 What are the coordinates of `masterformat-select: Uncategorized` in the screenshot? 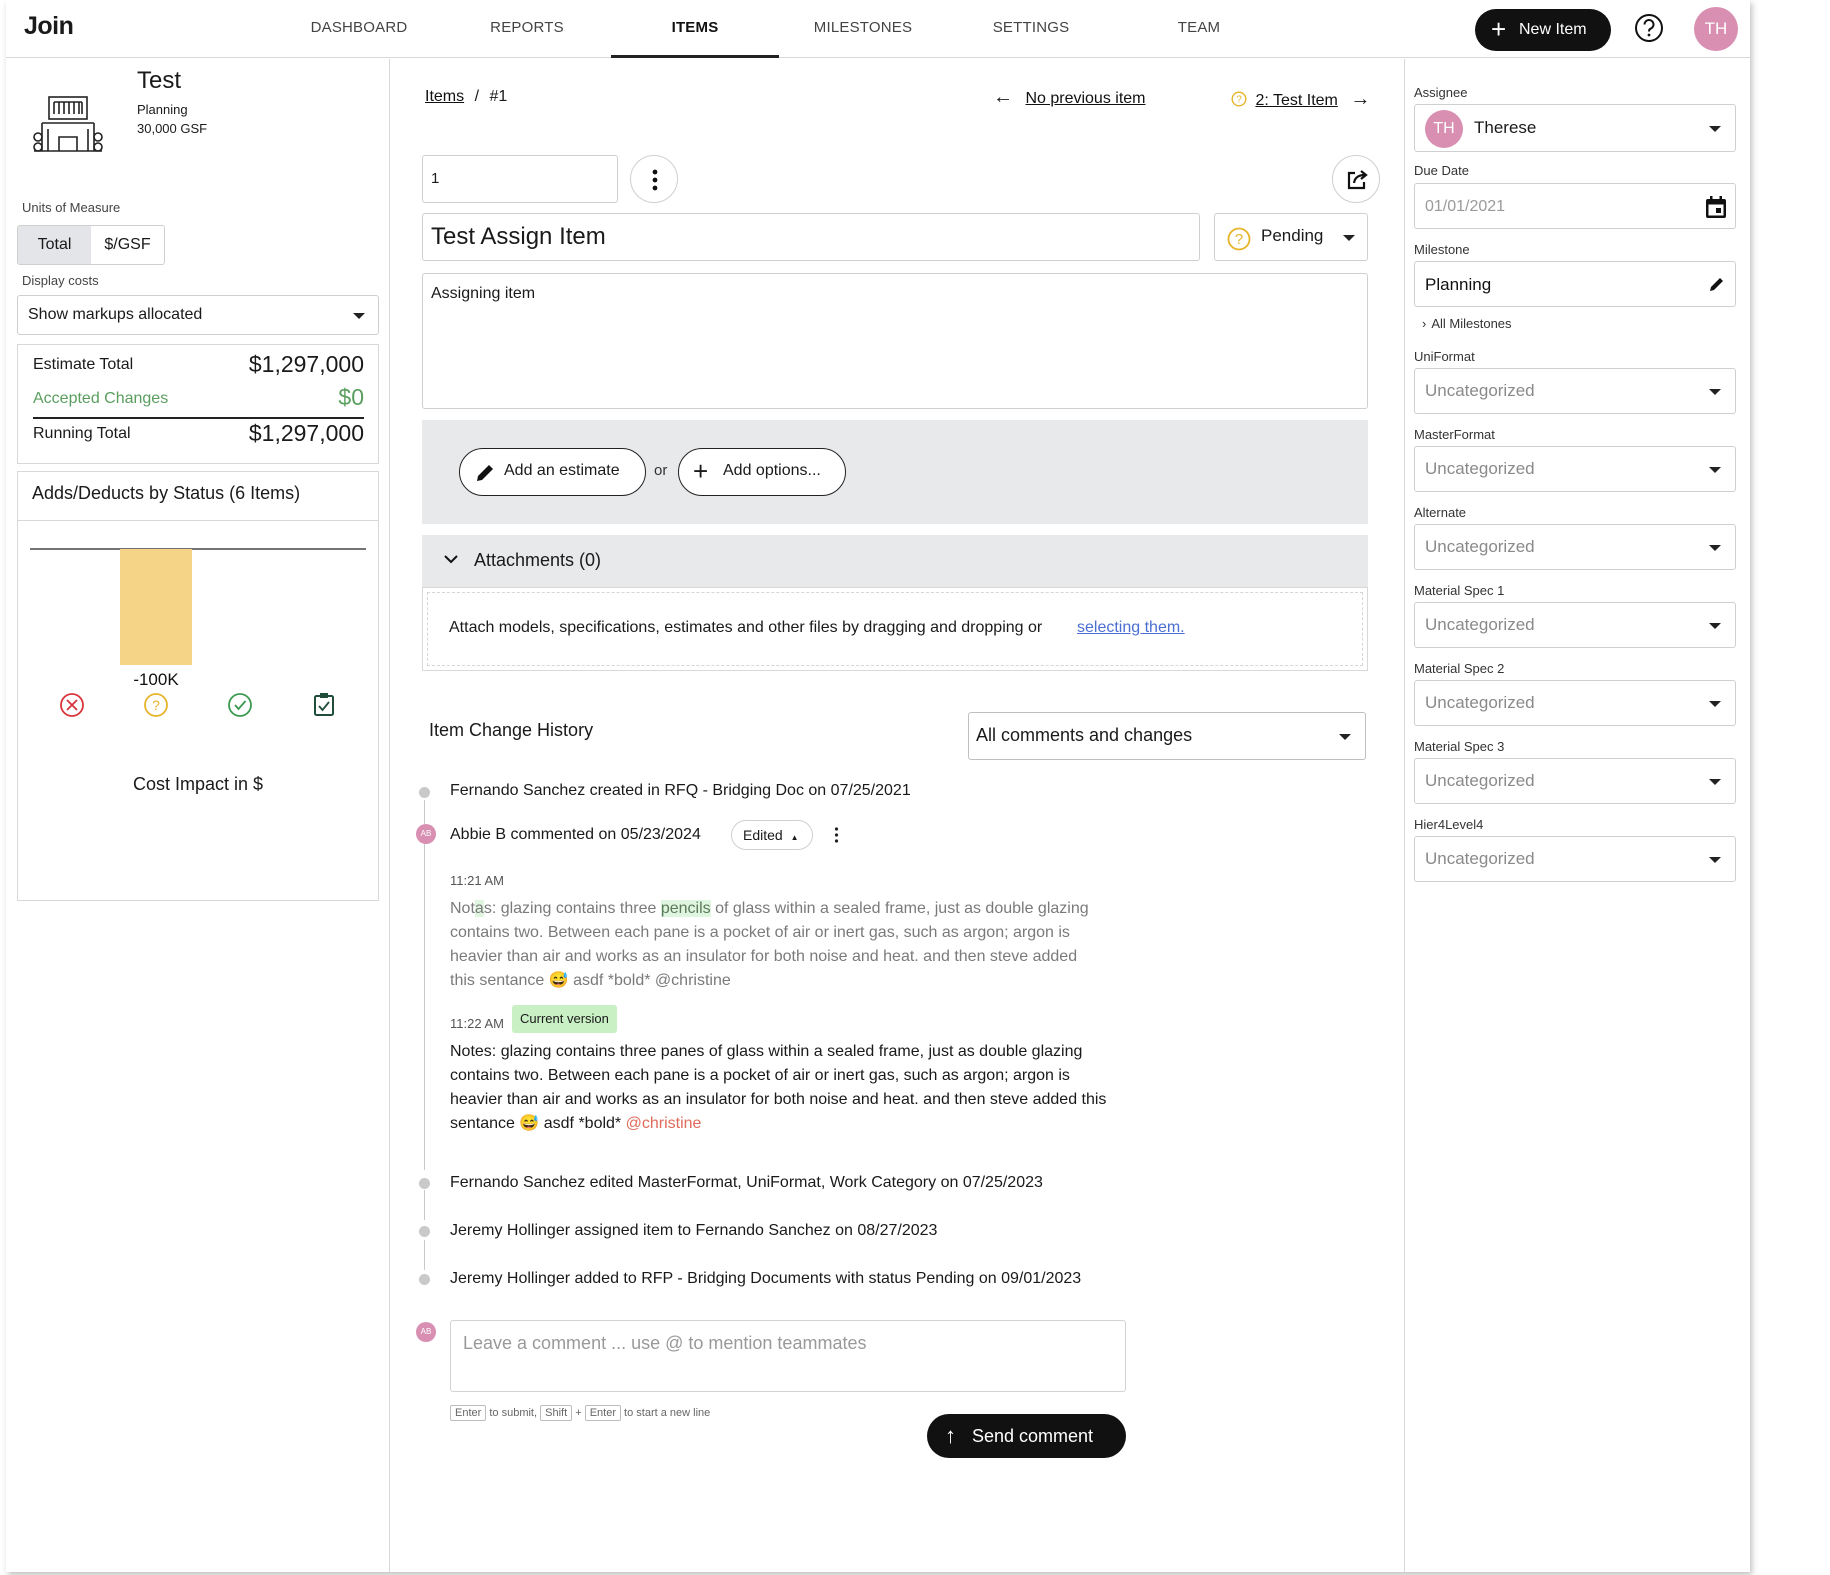 It's located at (1575, 469).